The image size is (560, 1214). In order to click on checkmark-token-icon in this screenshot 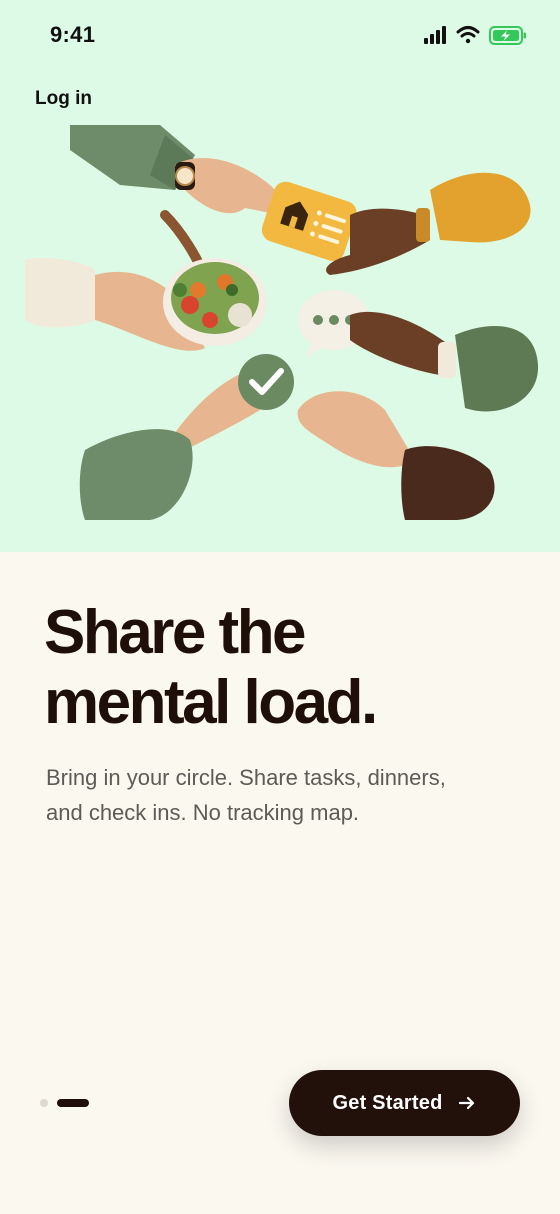, I will do `click(266, 382)`.